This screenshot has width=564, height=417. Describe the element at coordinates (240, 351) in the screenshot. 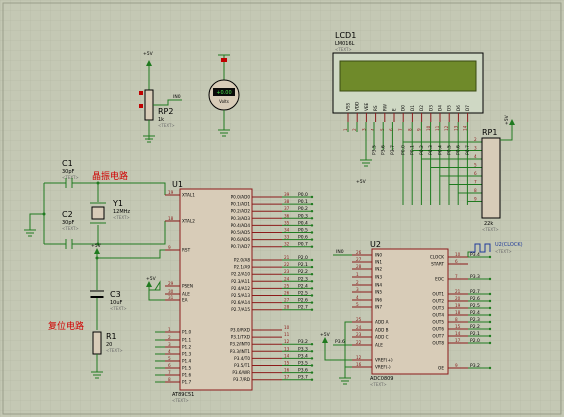

I see `u1-right-pin-label: P3.3/INT1` at that location.